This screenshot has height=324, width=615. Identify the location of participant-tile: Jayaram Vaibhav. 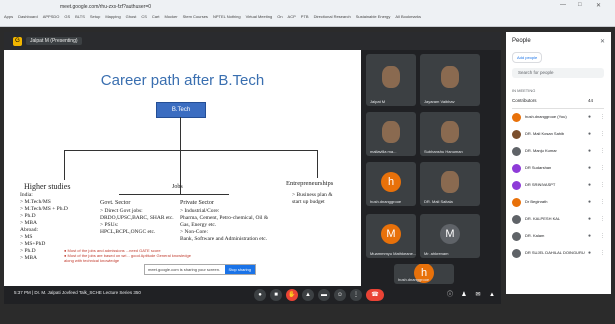
(450, 80).